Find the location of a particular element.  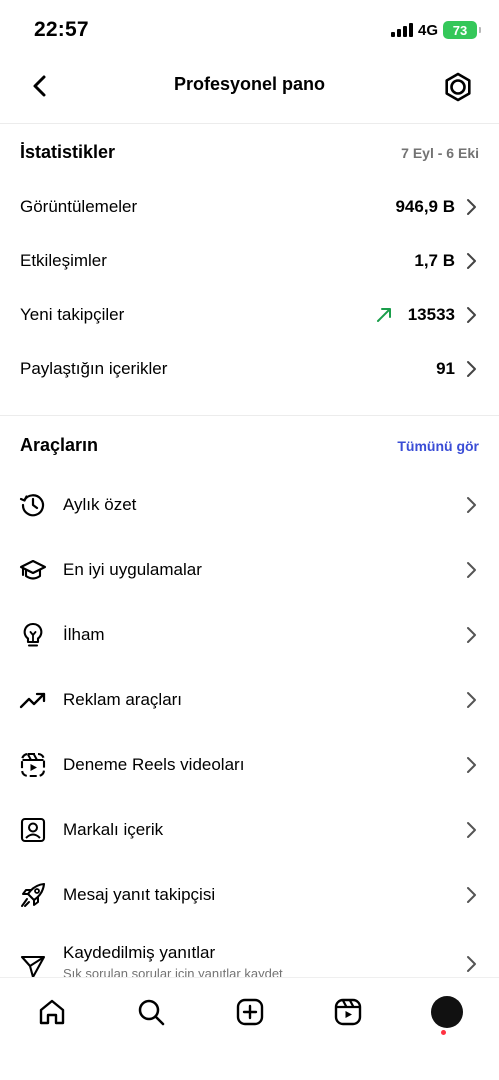

send-icon is located at coordinates (33, 964).